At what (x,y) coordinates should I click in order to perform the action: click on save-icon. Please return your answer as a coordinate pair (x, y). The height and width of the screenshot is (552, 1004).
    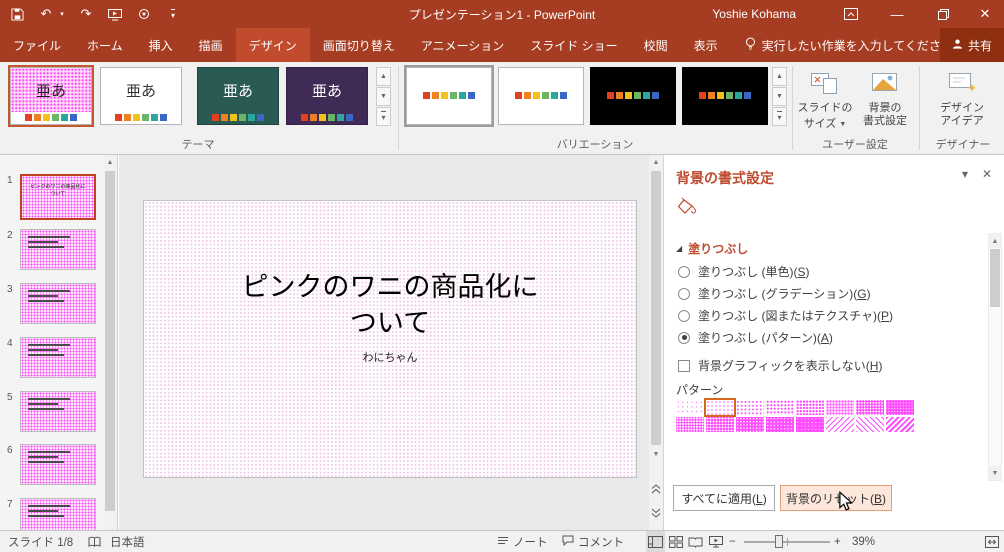
    Looking at the image, I should click on (17, 14).